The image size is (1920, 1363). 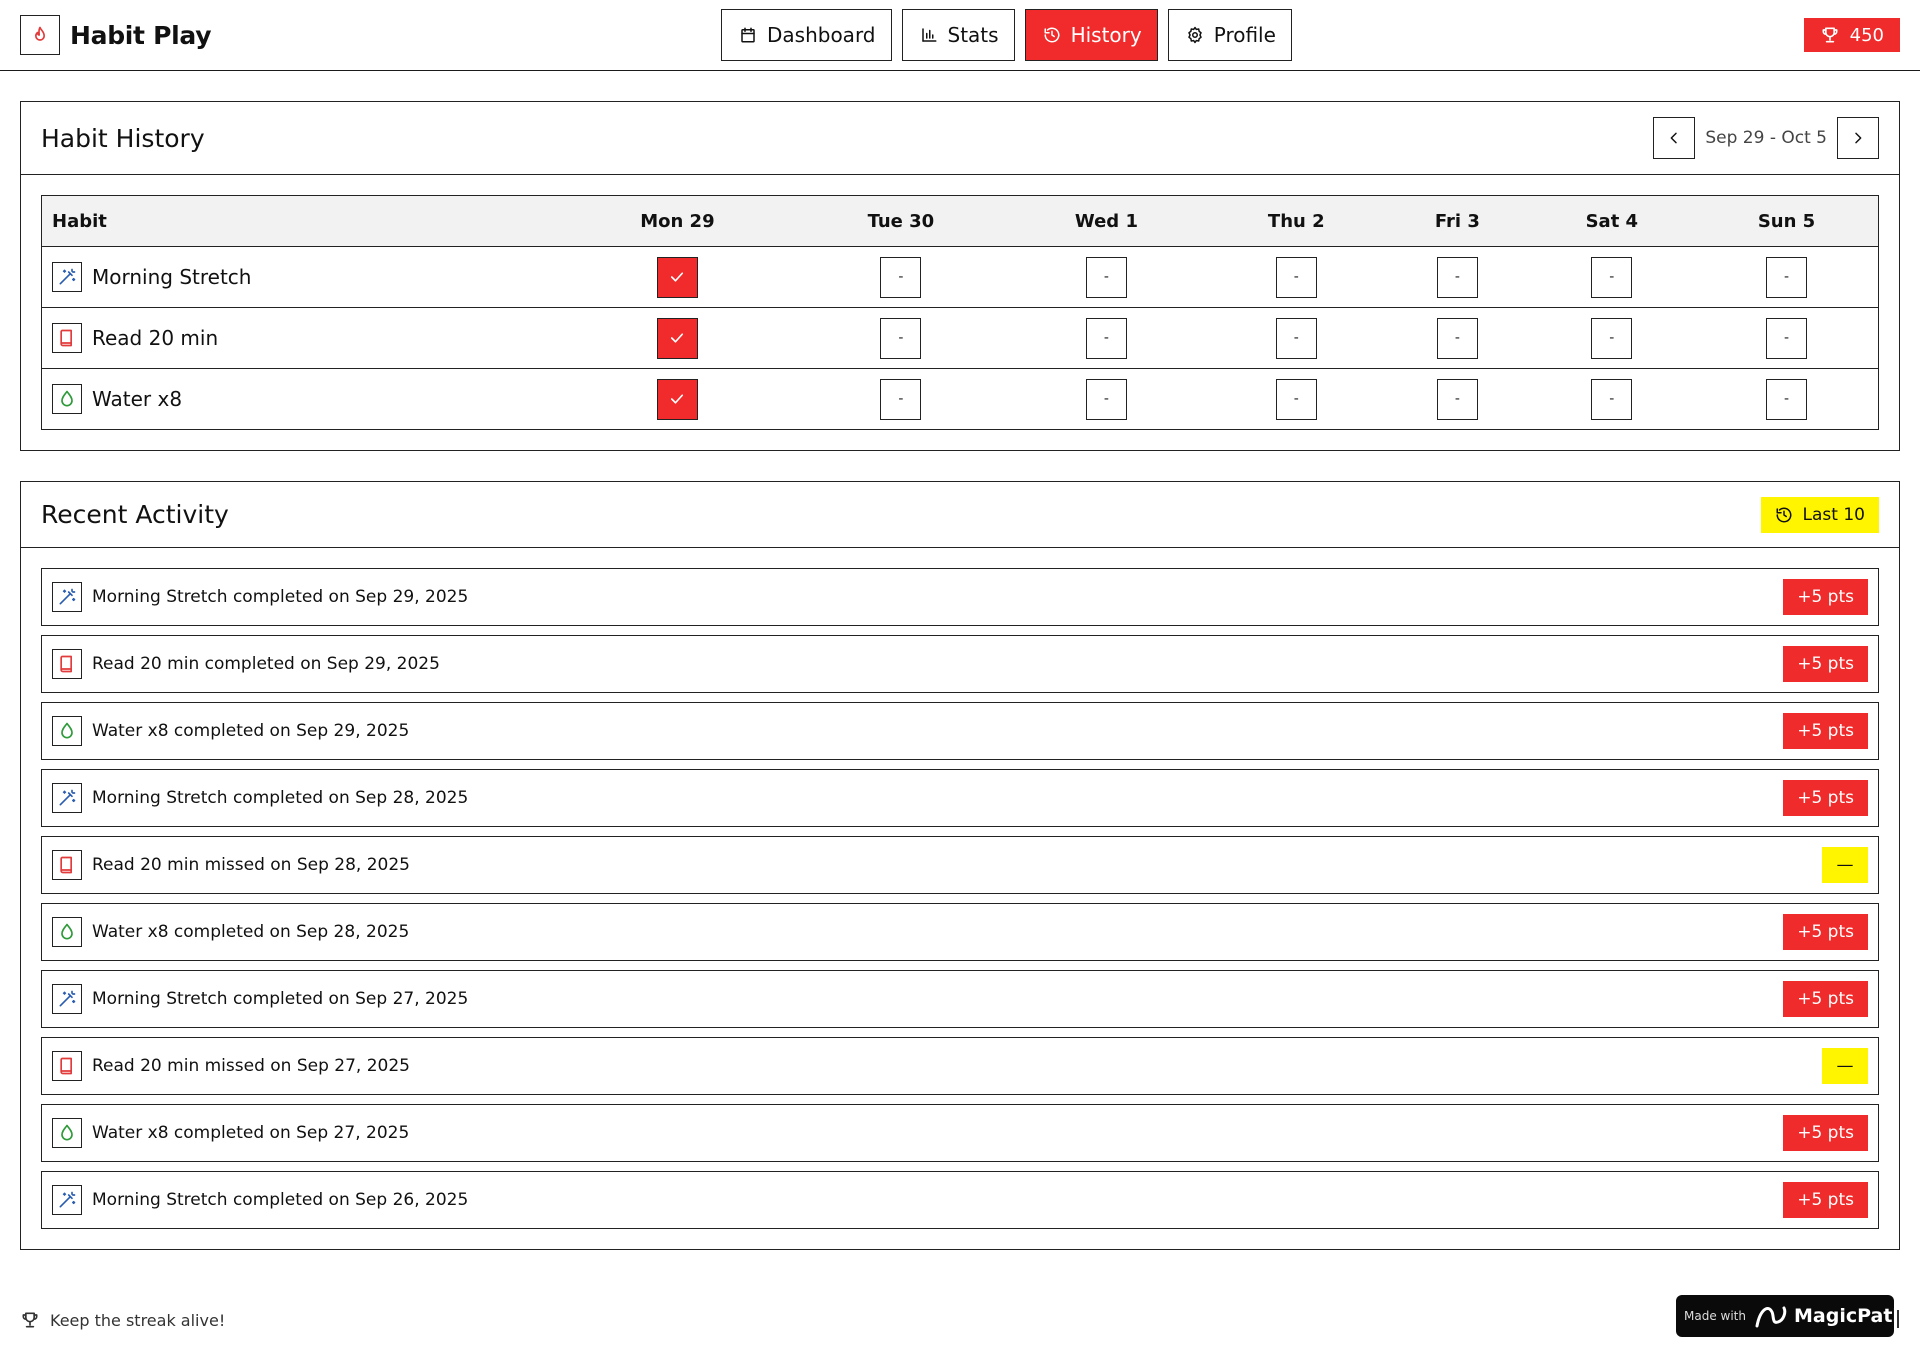 What do you see at coordinates (1244, 35) in the screenshot?
I see `nav-profile-label: Profile` at bounding box center [1244, 35].